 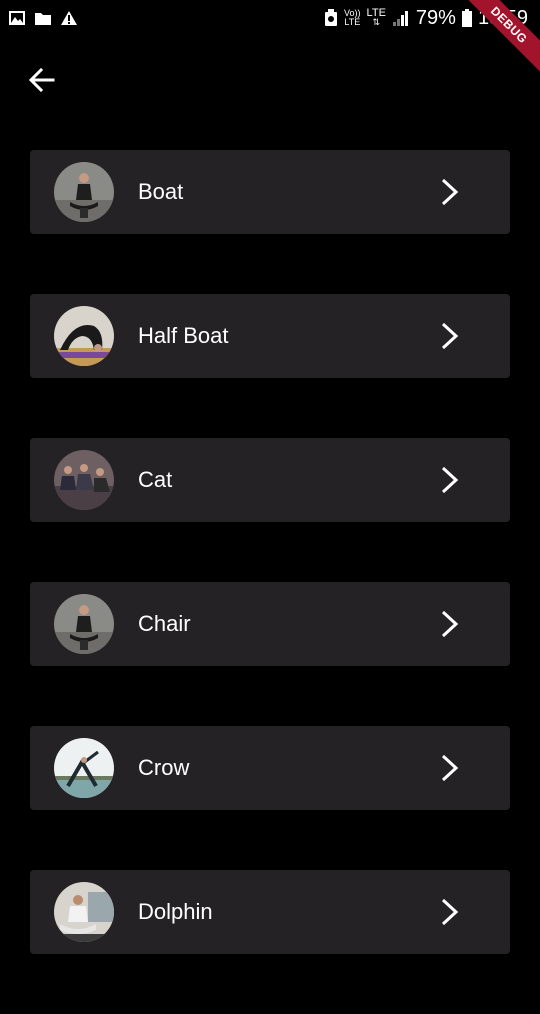 I want to click on status-left, so click(x=43, y=18).